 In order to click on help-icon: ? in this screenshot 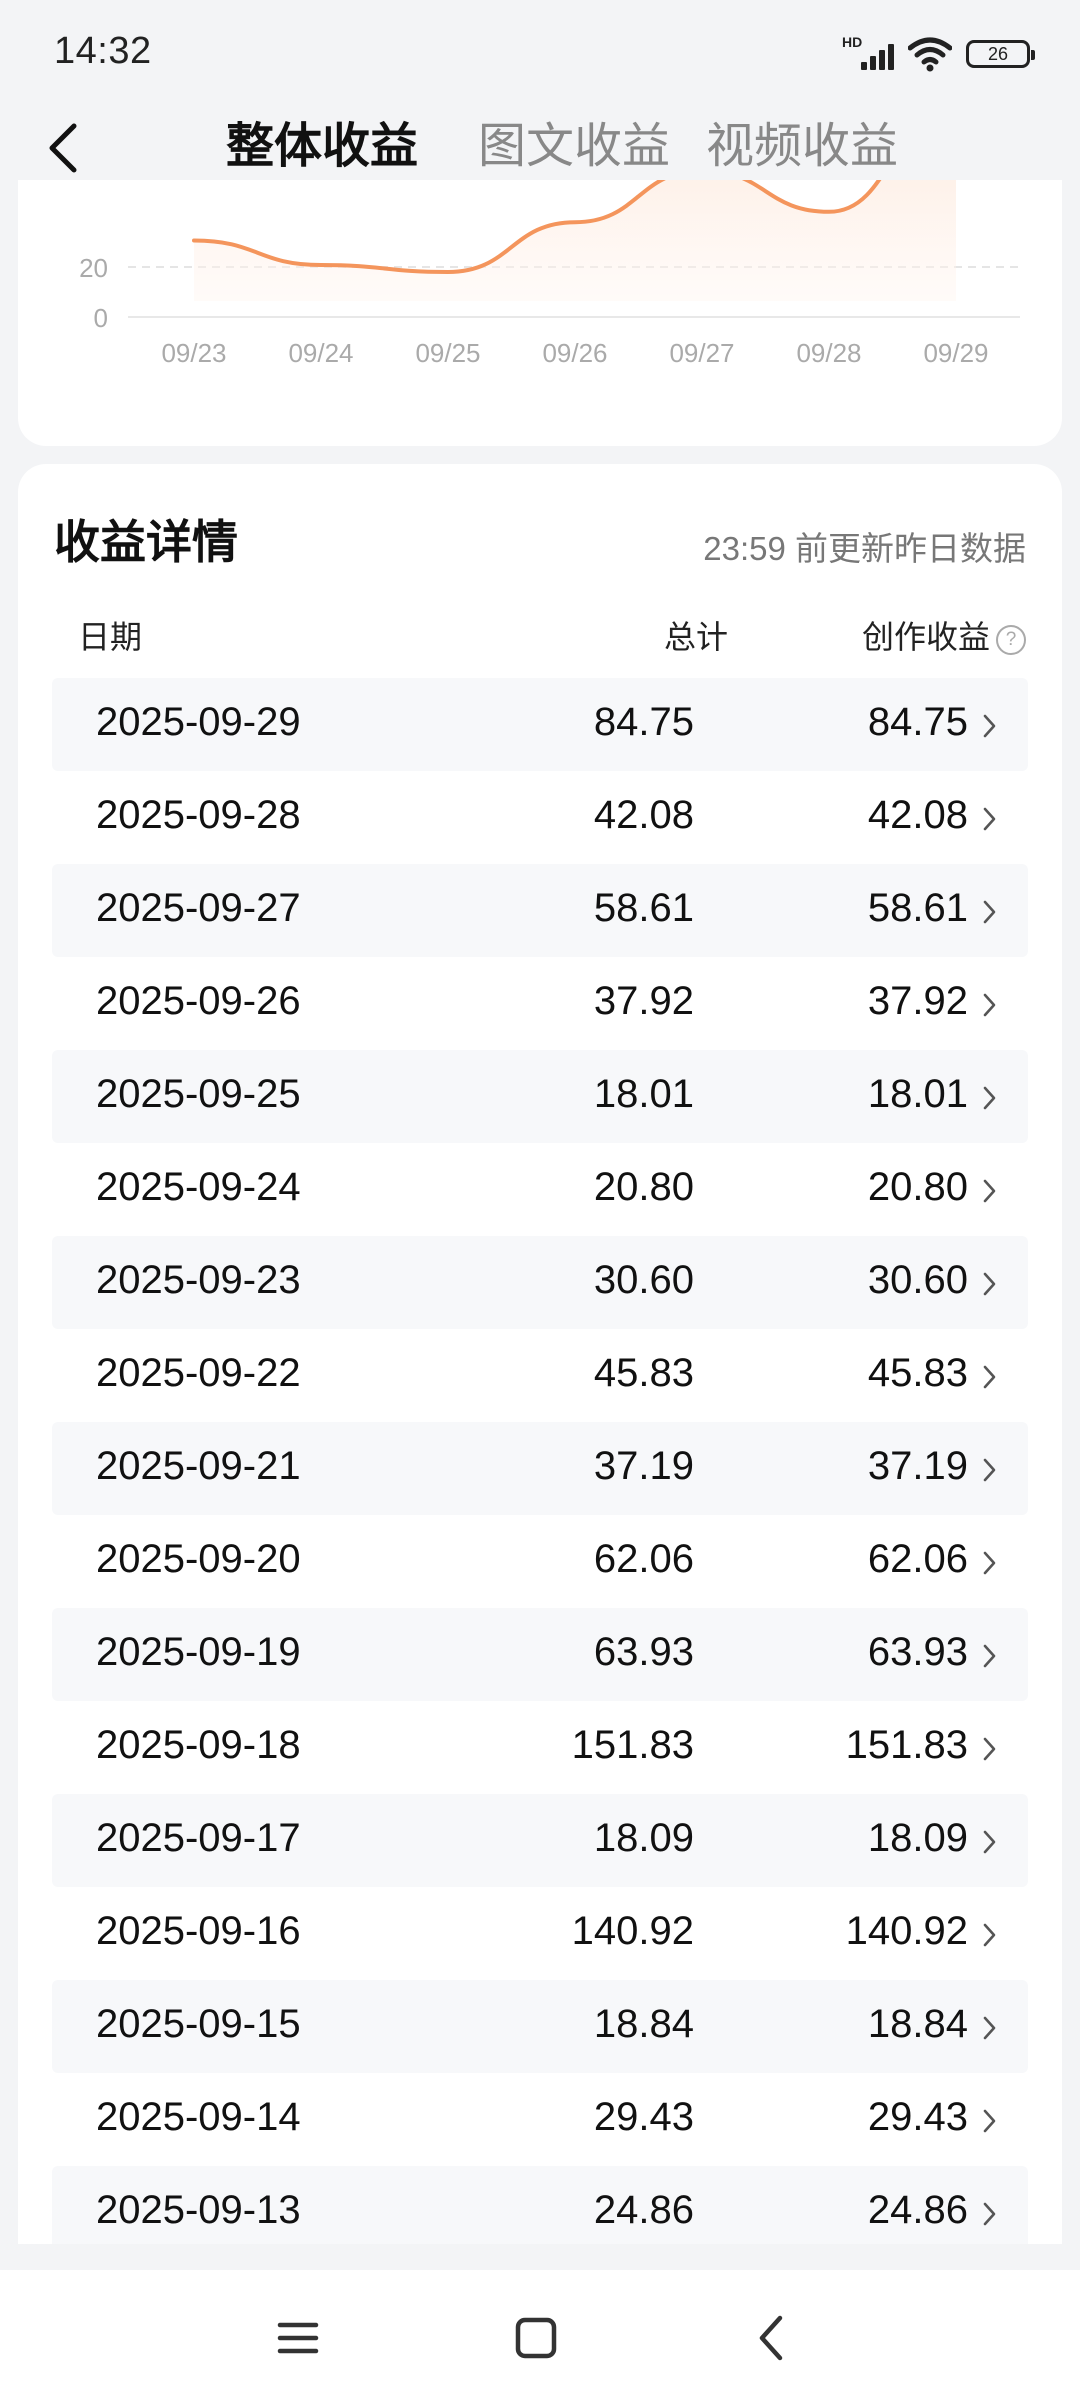, I will do `click(1011, 639)`.